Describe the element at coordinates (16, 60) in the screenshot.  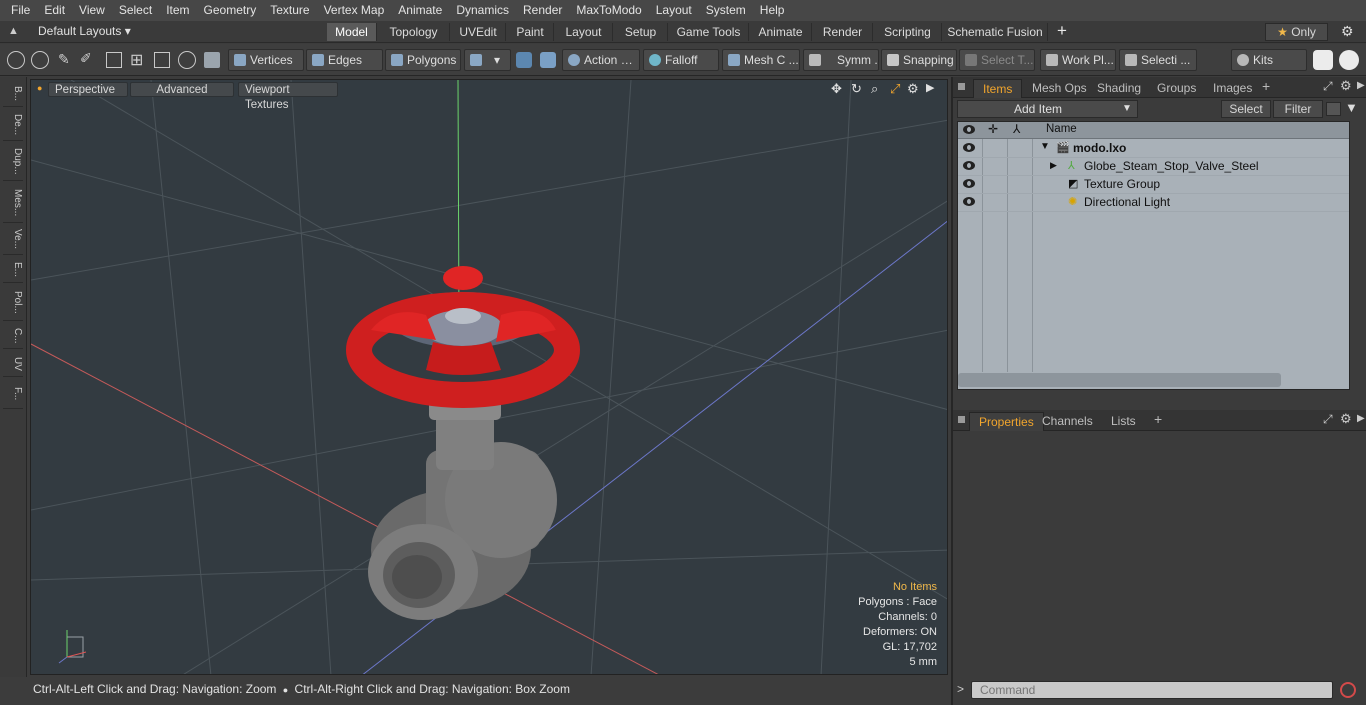
I see `circle-select-icon` at that location.